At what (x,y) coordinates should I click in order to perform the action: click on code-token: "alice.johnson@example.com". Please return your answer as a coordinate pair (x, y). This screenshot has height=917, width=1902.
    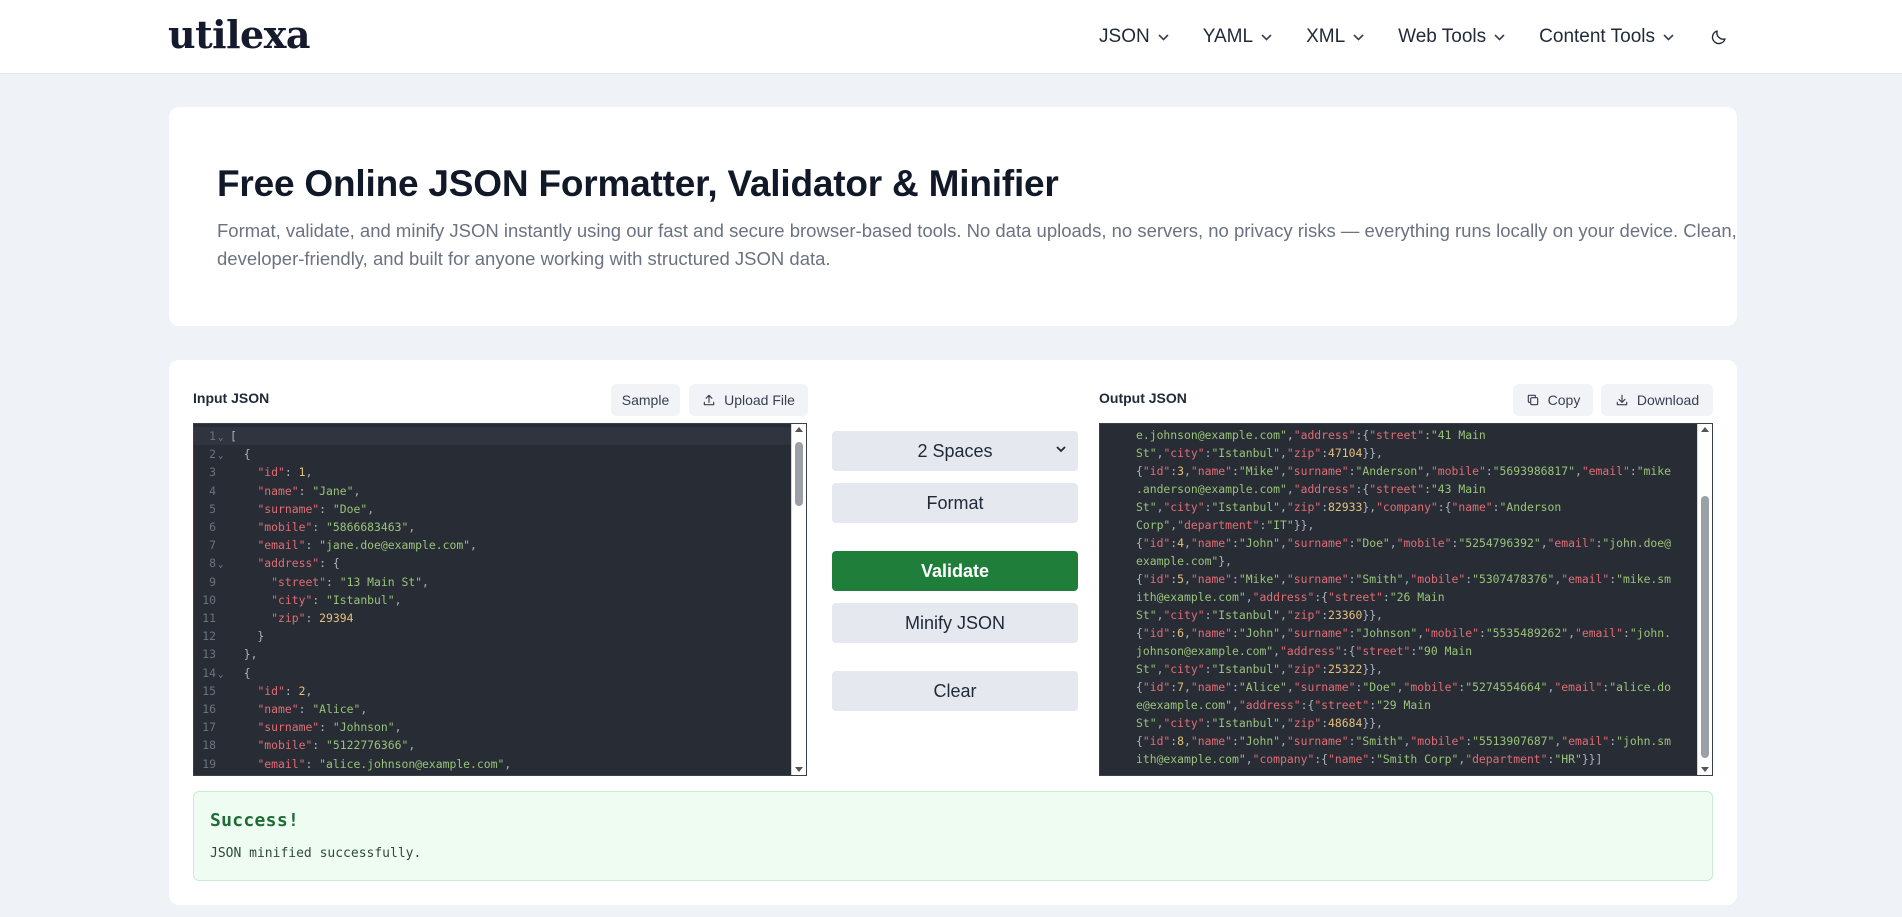
    Looking at the image, I should click on (412, 763).